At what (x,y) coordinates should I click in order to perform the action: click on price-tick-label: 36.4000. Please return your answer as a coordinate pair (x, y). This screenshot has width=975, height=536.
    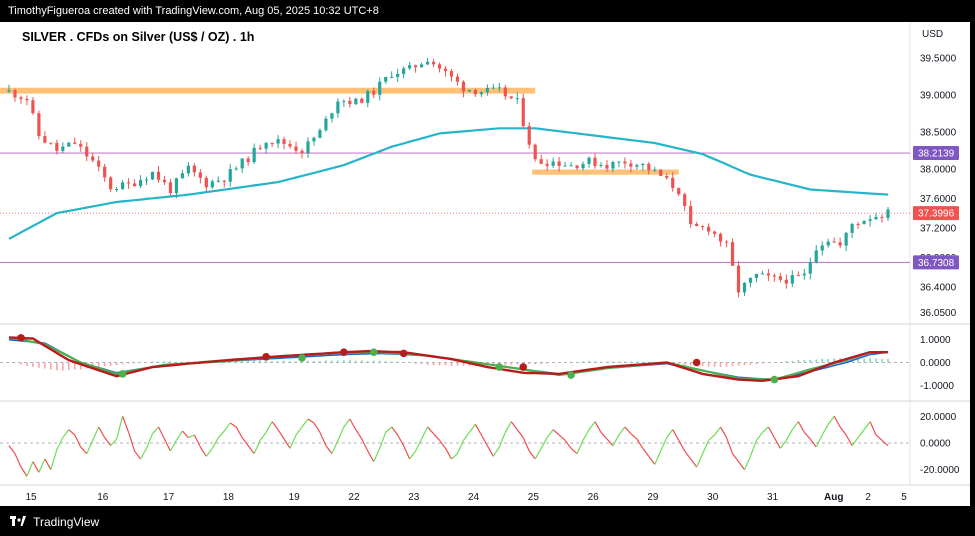
    Looking at the image, I should click on (938, 287).